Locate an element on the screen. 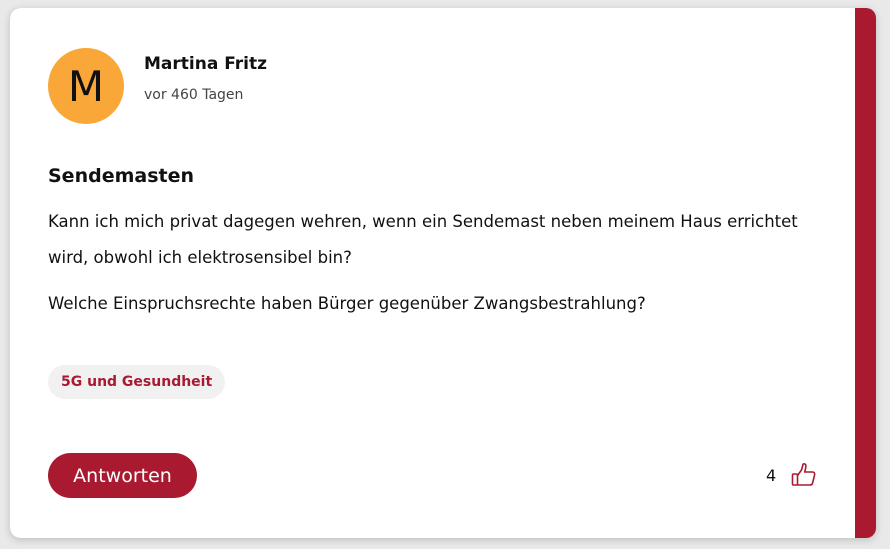 Image resolution: width=890 pixels, height=549 pixels. thumbs-up-icon is located at coordinates (804, 475).